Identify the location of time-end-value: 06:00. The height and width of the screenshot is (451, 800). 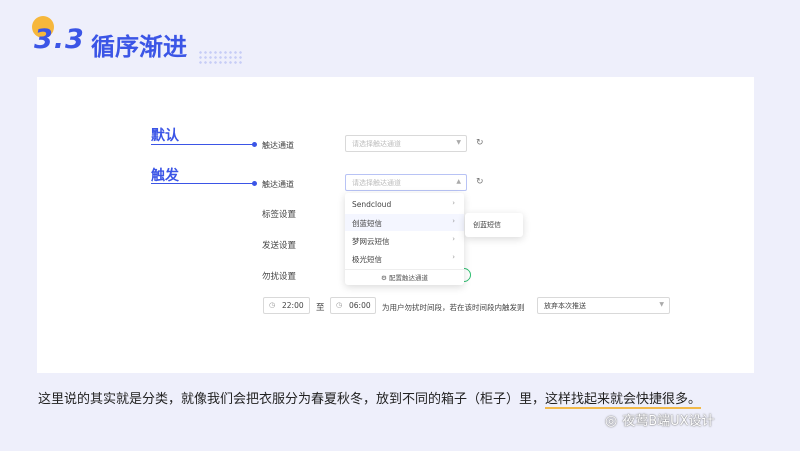
(360, 305).